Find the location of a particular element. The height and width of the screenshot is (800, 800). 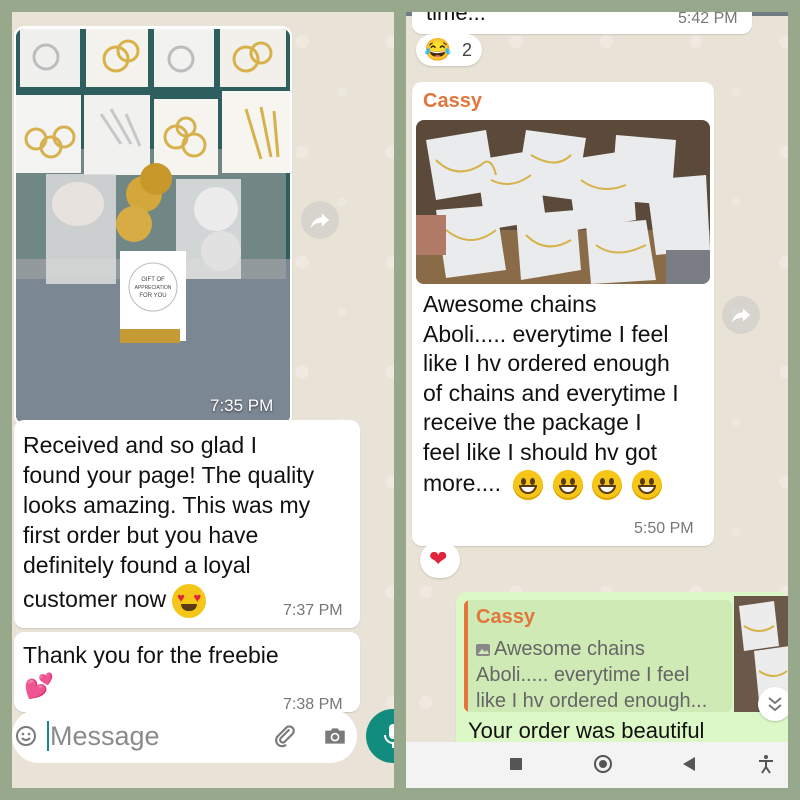

two-hearts-emoji-icon: 💕 is located at coordinates (39, 686).